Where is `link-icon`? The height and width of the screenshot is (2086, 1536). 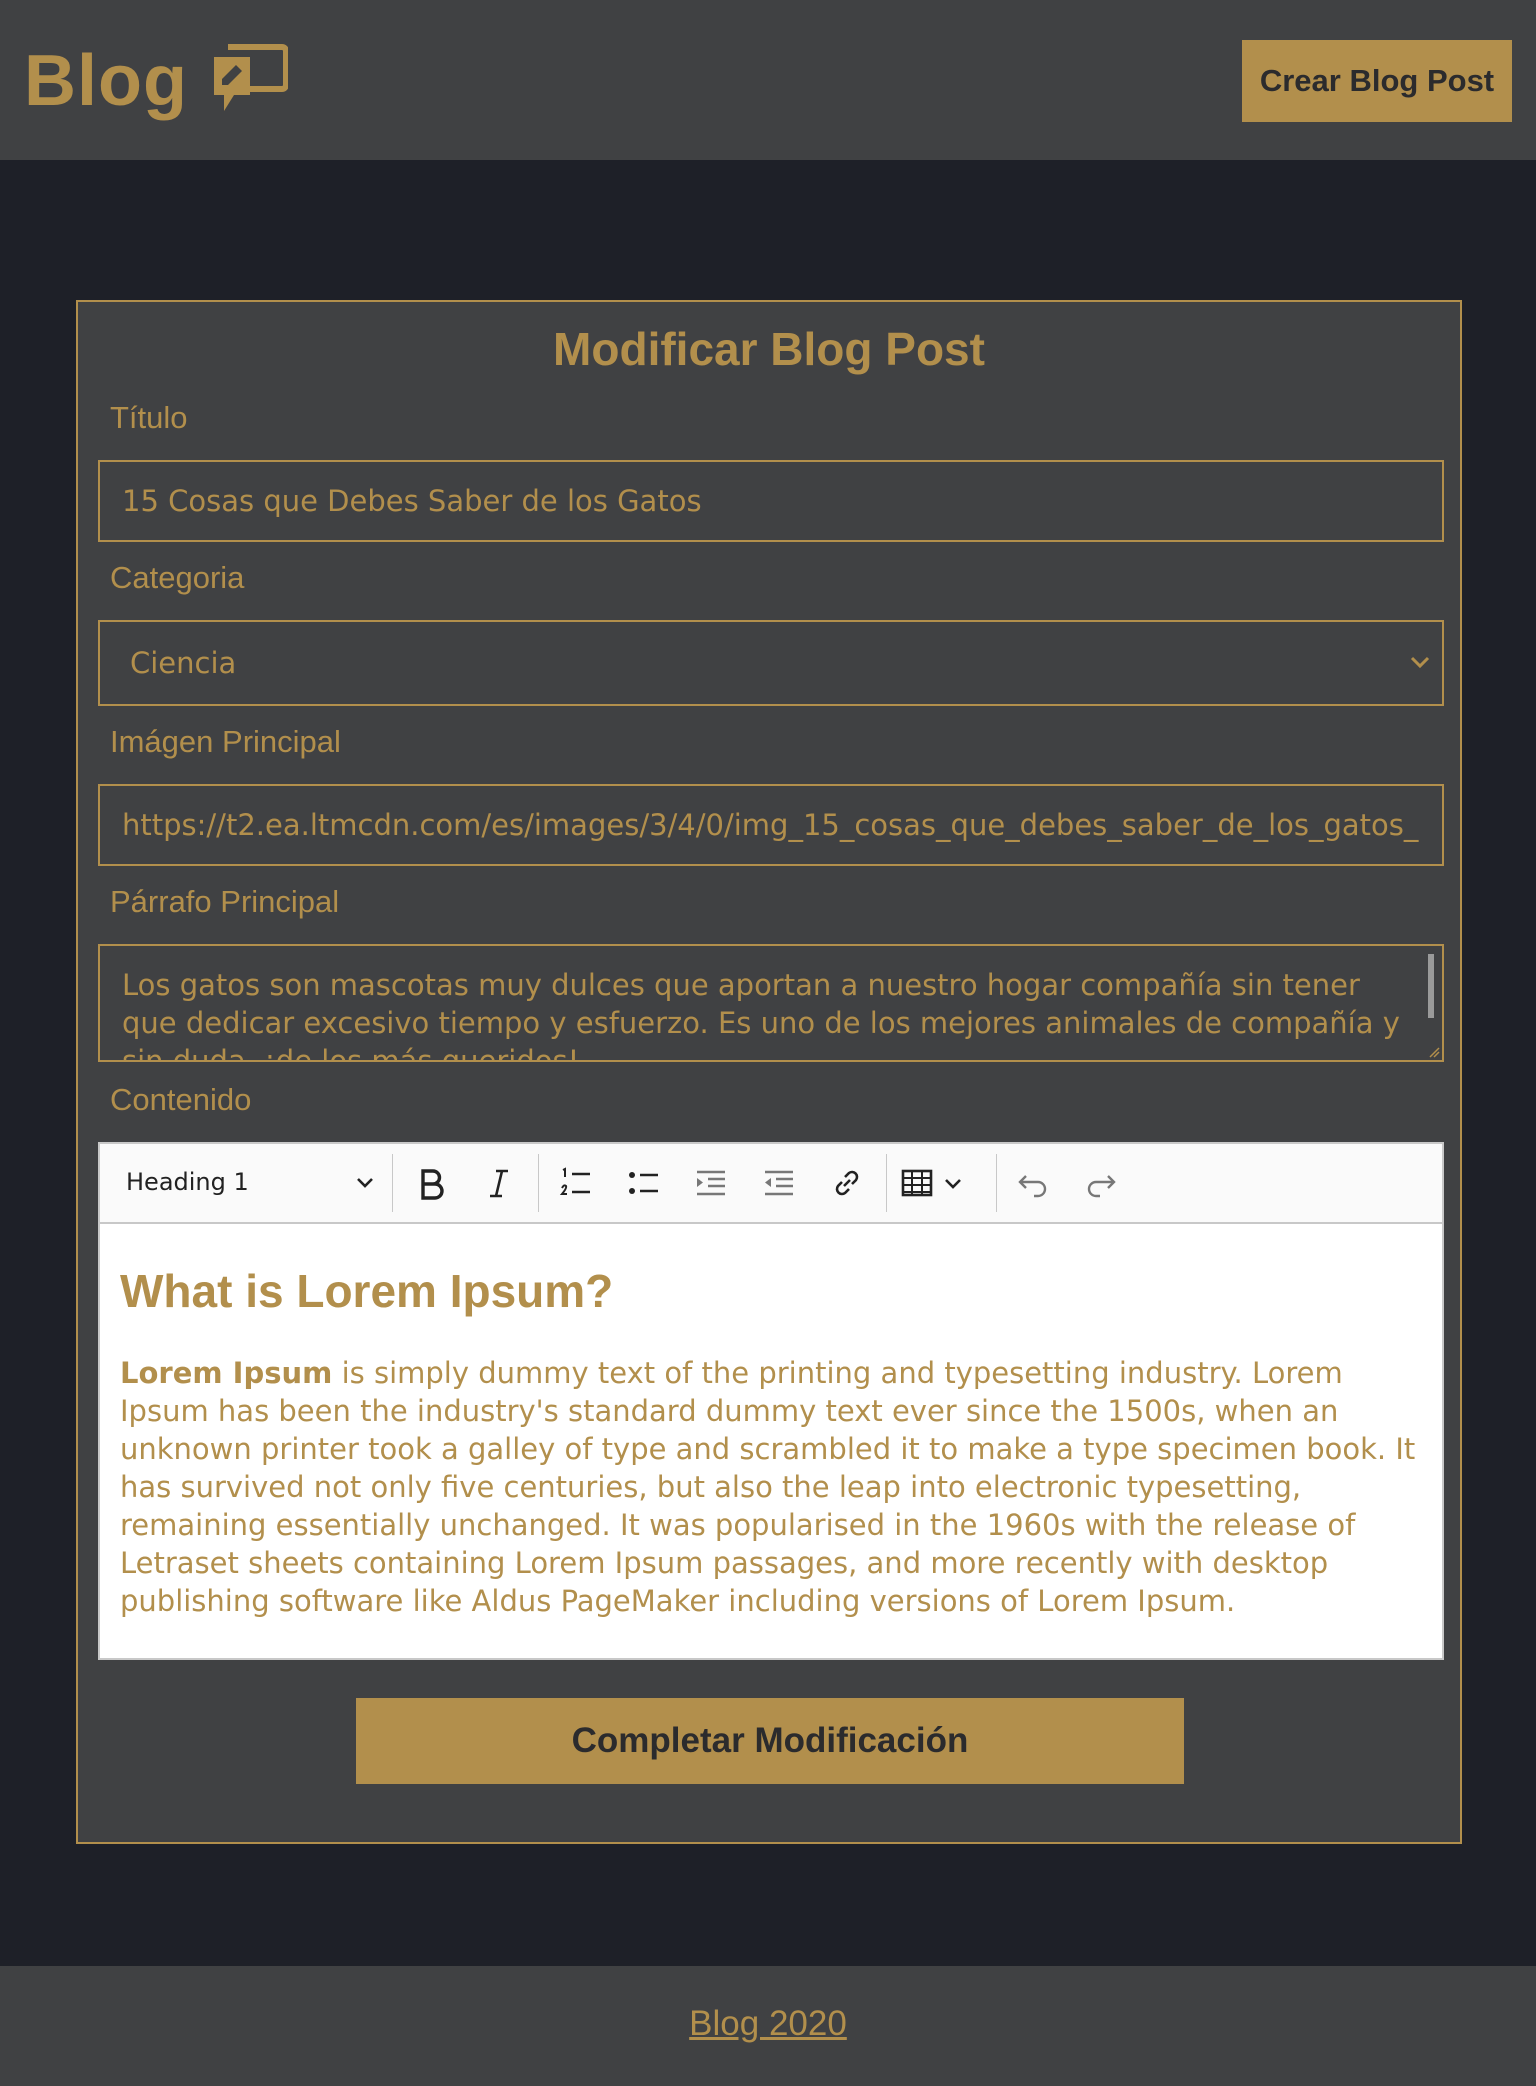
link-icon is located at coordinates (847, 1183).